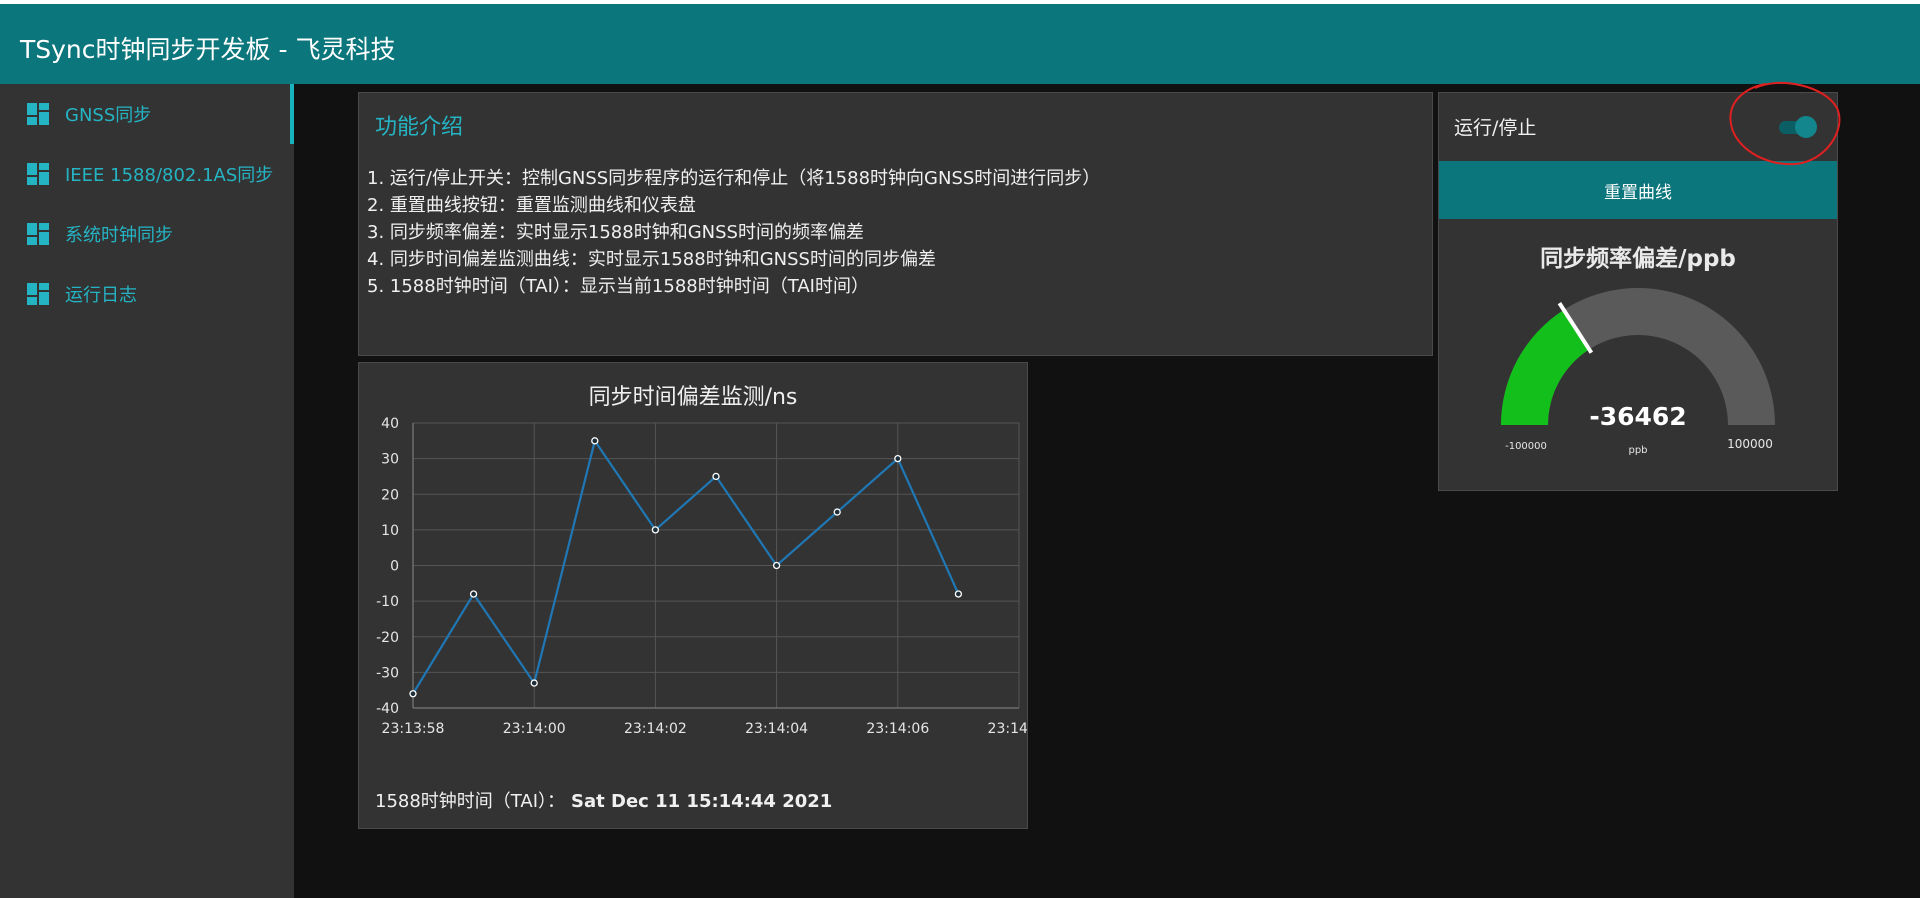  Describe the element at coordinates (702, 801) in the screenshot. I see `tai-value: Sat Dec 11 15:14:44 2021` at that location.